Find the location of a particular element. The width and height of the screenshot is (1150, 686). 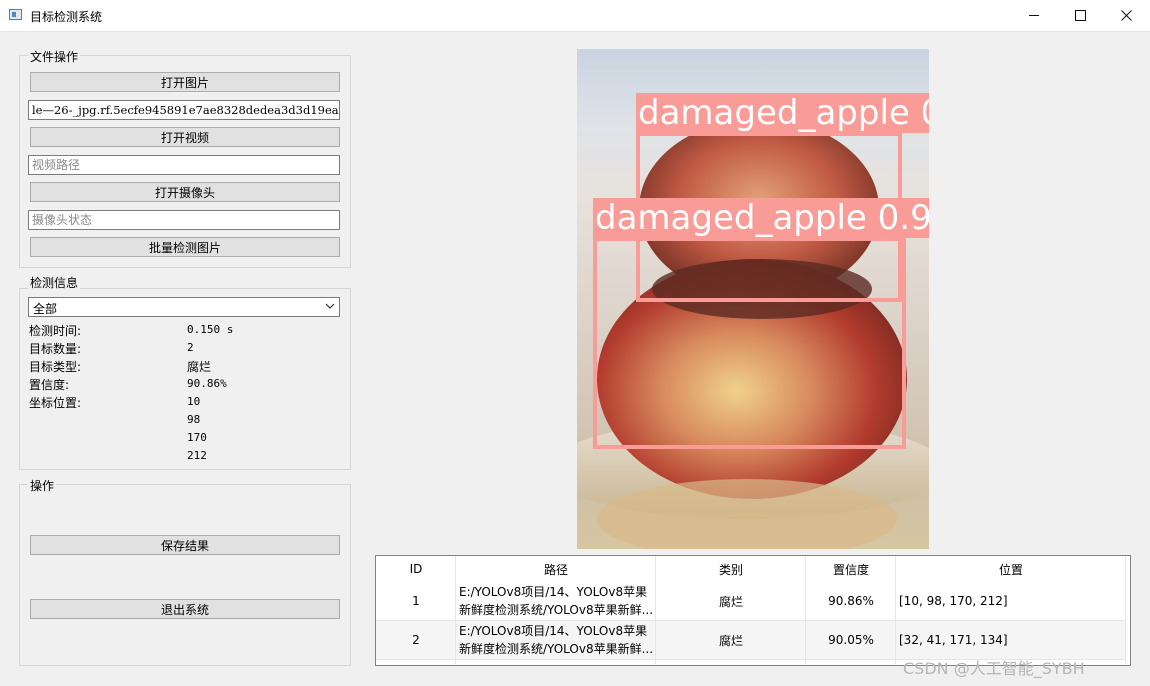

batch-detect-button: 批量检测图片 is located at coordinates (185, 247).